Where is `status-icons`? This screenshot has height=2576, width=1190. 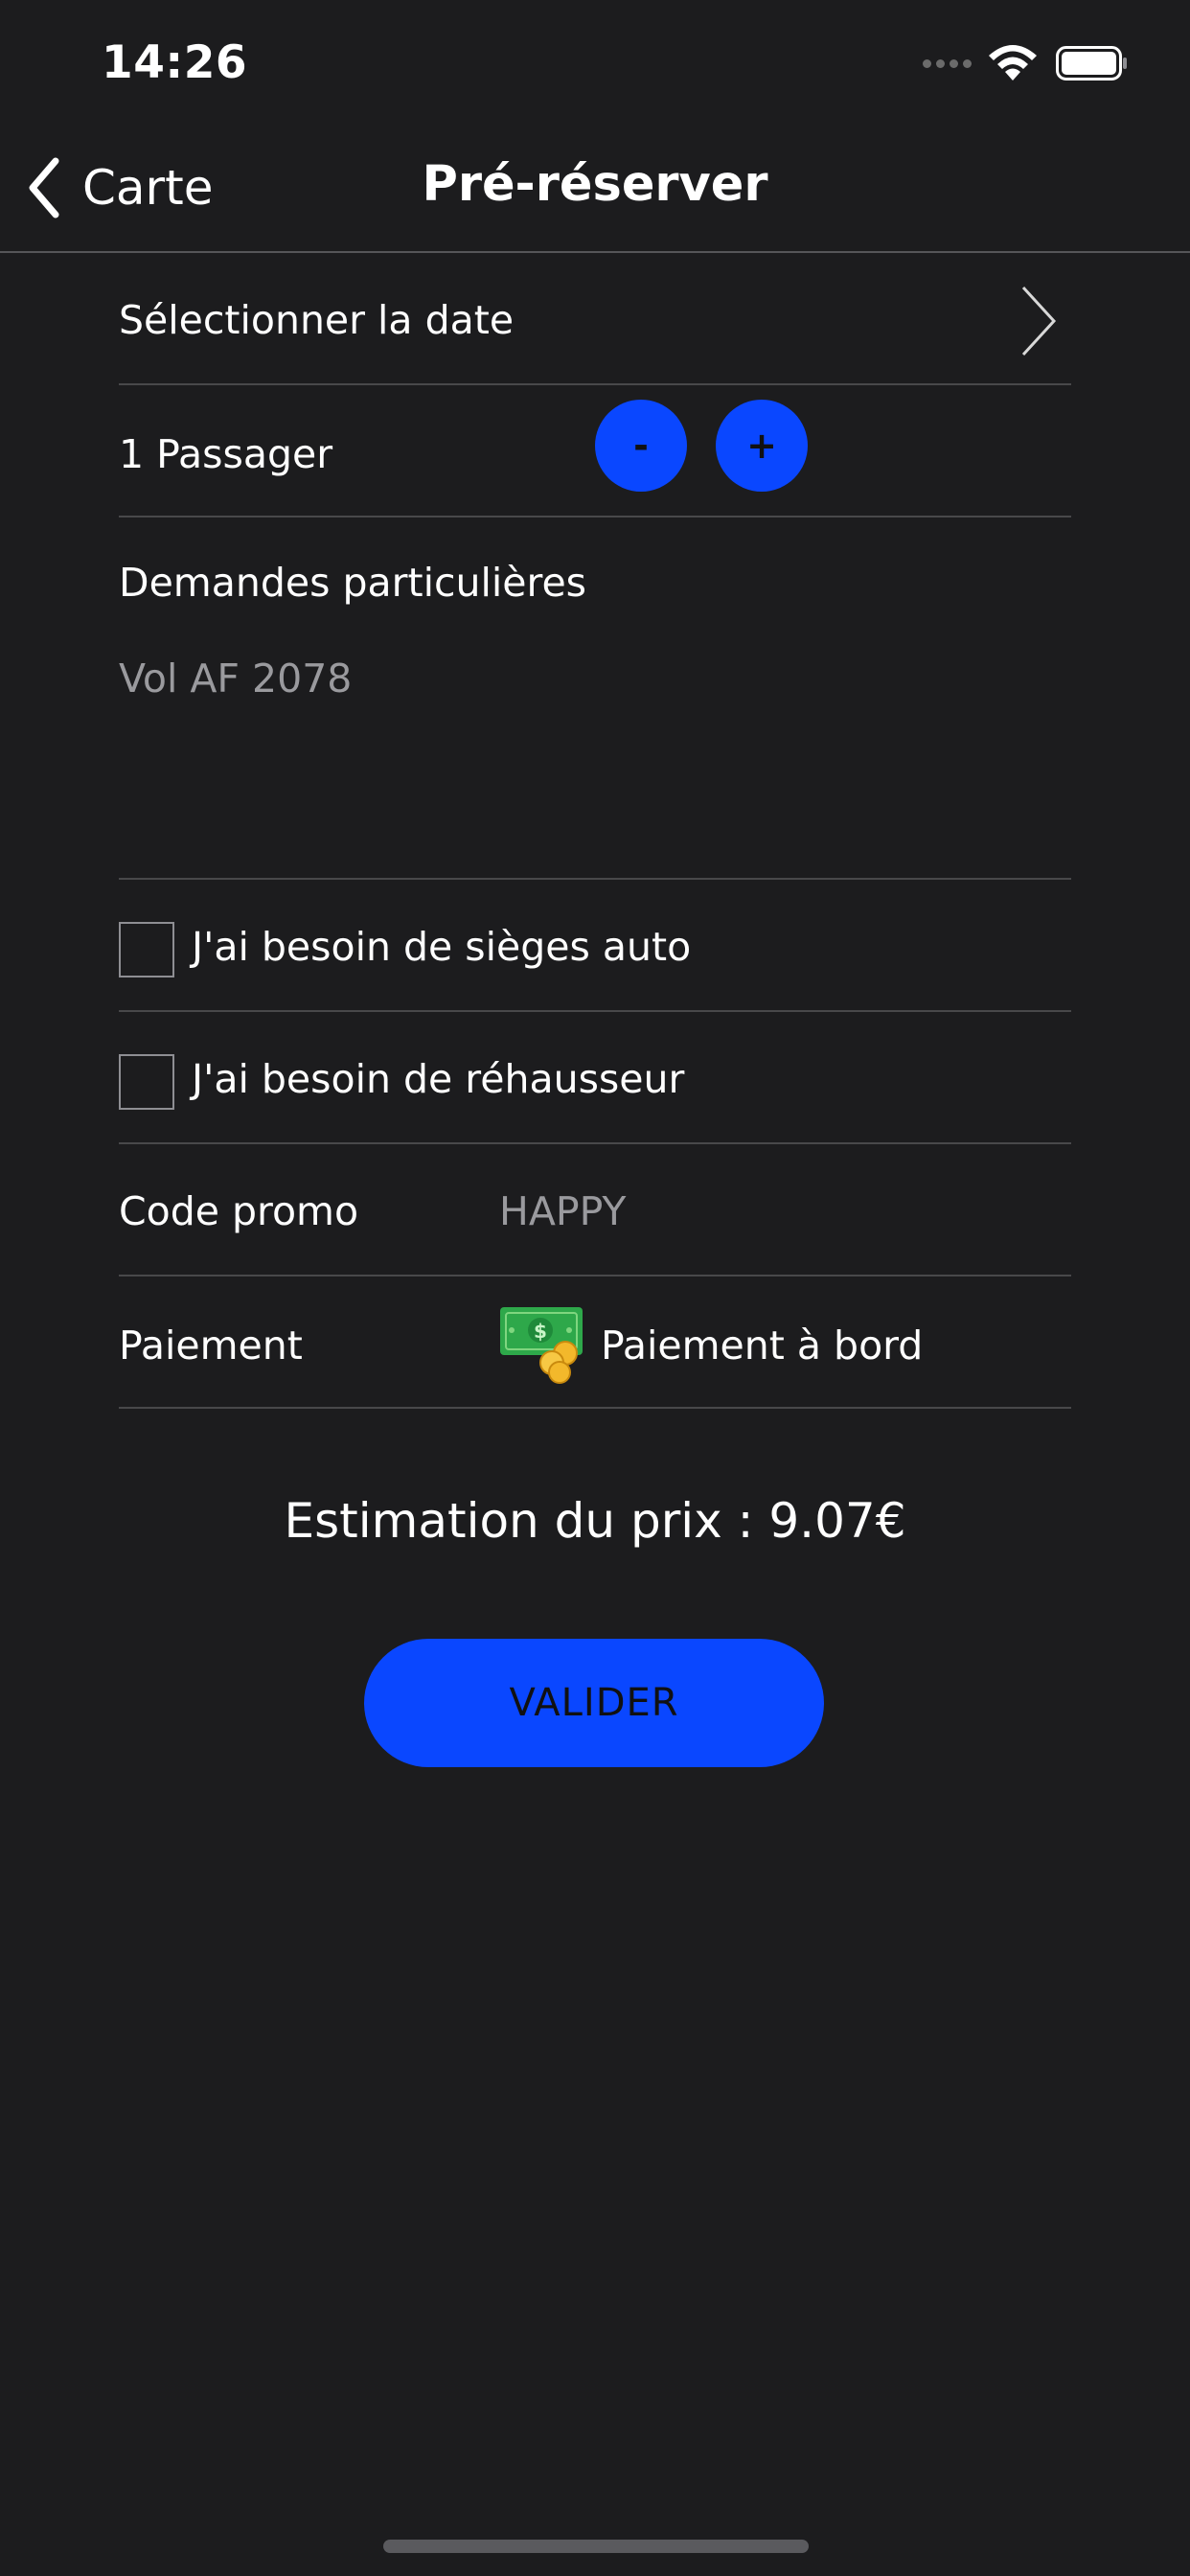 status-icons is located at coordinates (1026, 63).